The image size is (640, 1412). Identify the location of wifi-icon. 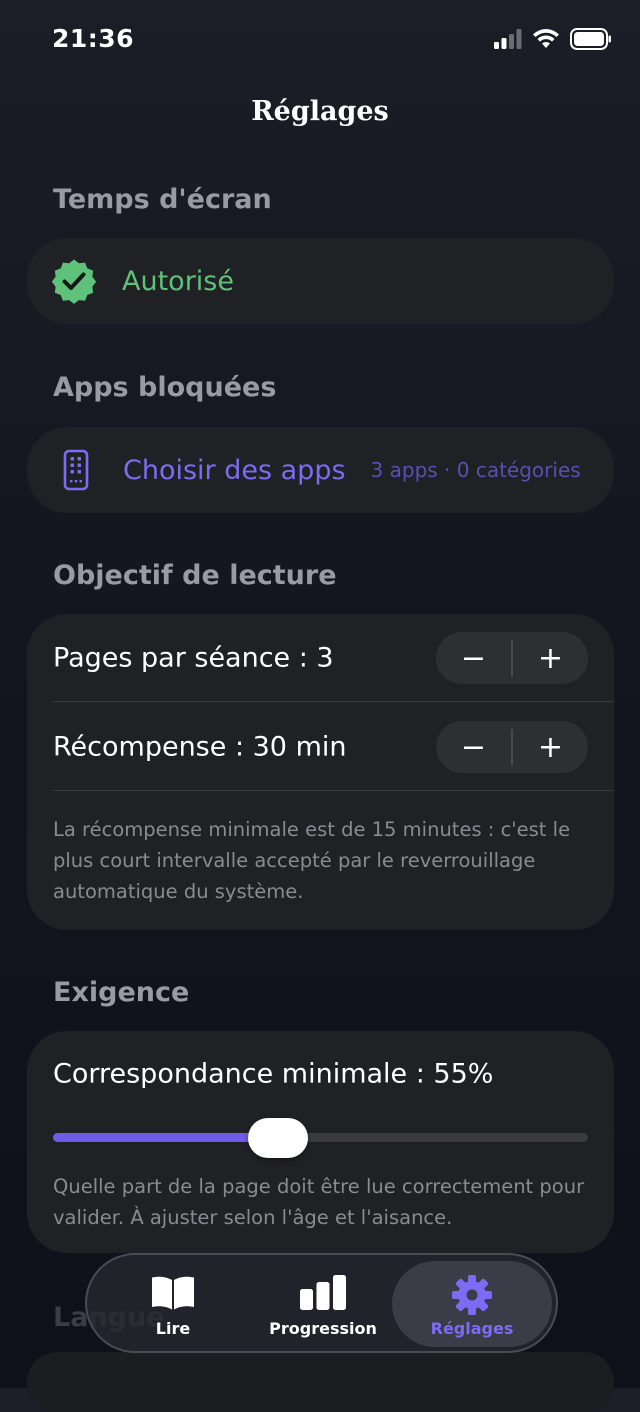
(546, 38).